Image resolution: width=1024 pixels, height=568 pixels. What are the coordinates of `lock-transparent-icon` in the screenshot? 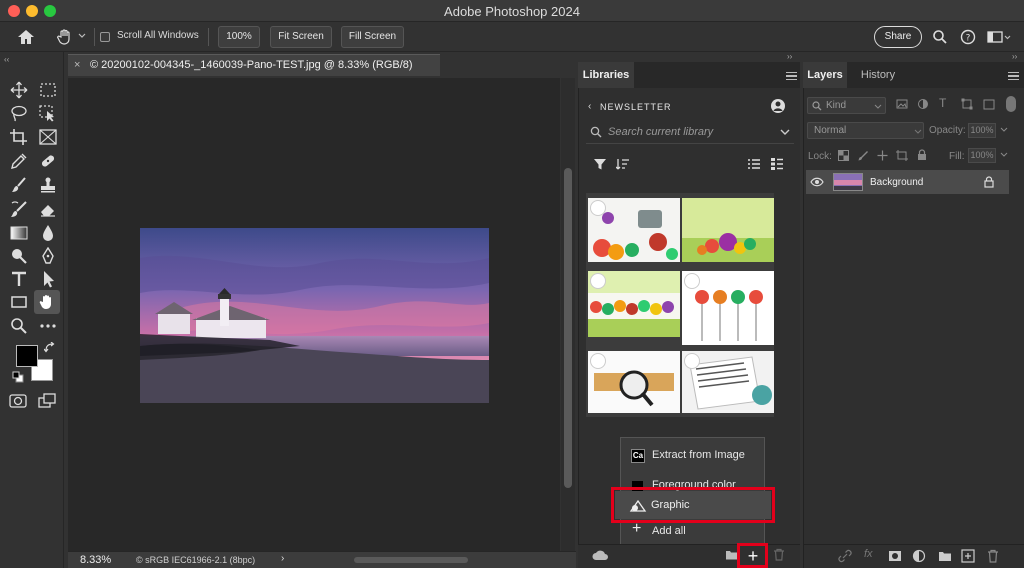 It's located at (843, 155).